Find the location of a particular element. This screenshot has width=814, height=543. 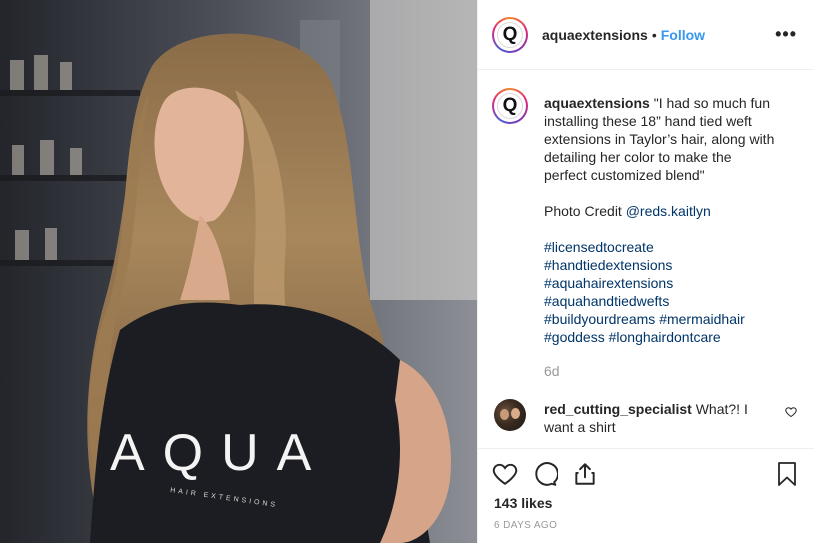

caption-line: installing these 18” hand tied weft is located at coordinates (648, 121).